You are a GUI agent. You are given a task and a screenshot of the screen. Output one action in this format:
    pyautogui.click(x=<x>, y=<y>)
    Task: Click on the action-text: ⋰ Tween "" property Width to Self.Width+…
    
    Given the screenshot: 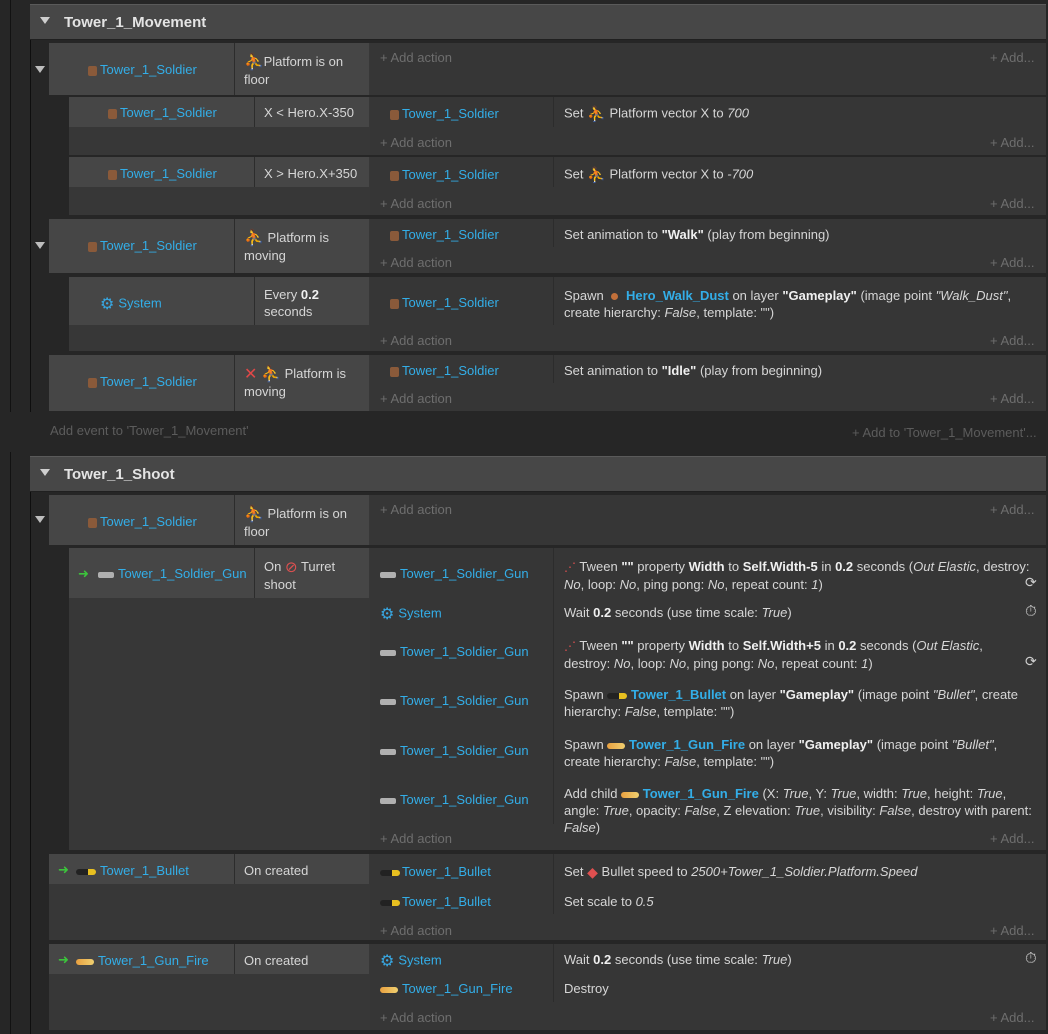 What is the action you would take?
    pyautogui.click(x=791, y=654)
    